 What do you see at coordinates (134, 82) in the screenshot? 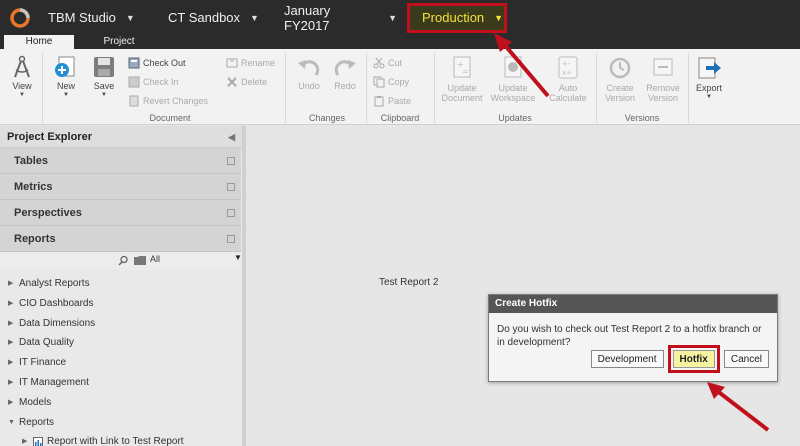
I see `check-in-icon` at bounding box center [134, 82].